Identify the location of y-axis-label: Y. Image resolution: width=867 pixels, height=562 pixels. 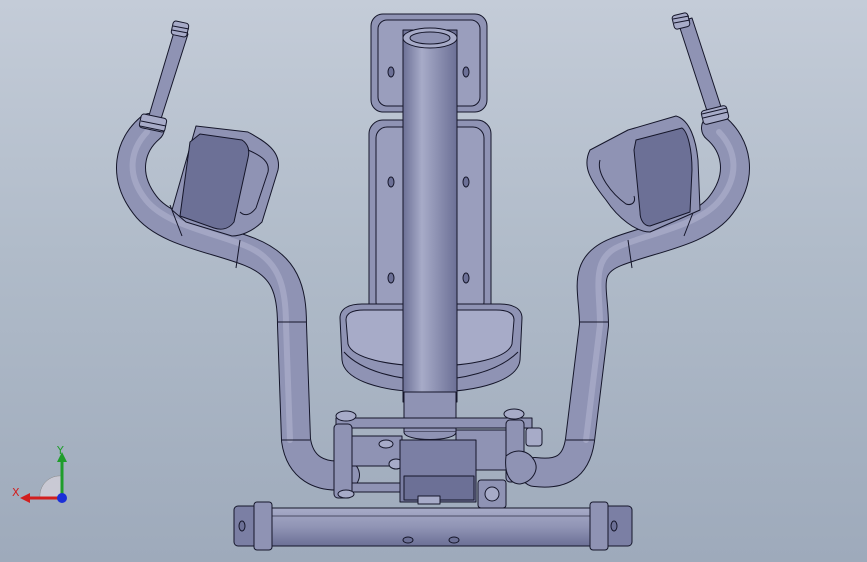
(60, 450).